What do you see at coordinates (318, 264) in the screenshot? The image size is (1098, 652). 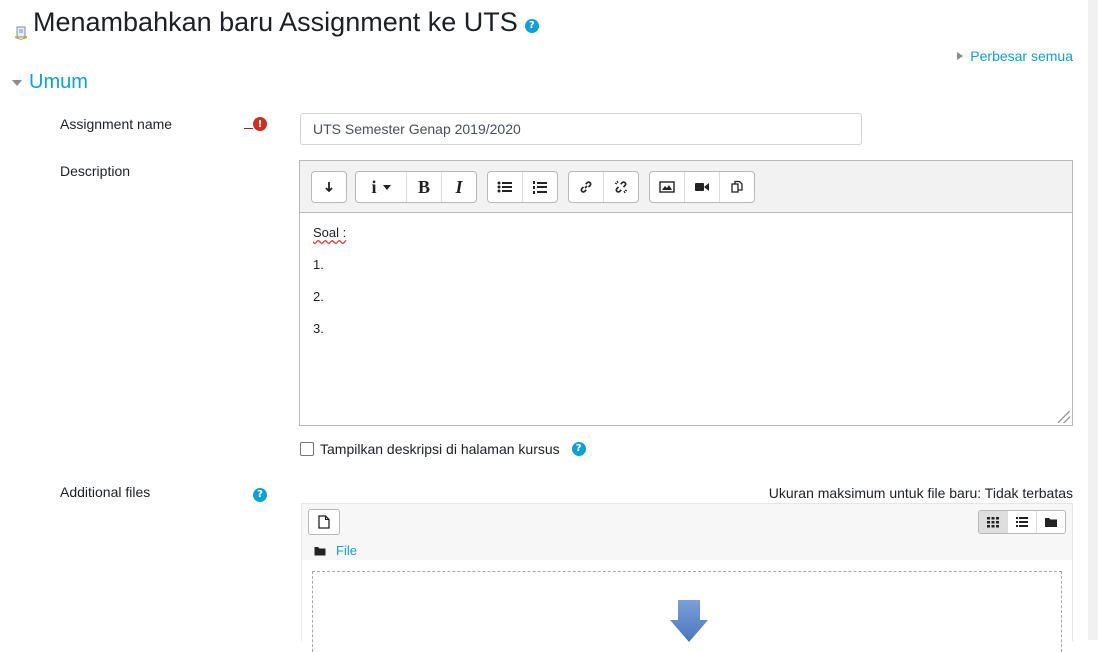 I see `editor-line: 1.` at bounding box center [318, 264].